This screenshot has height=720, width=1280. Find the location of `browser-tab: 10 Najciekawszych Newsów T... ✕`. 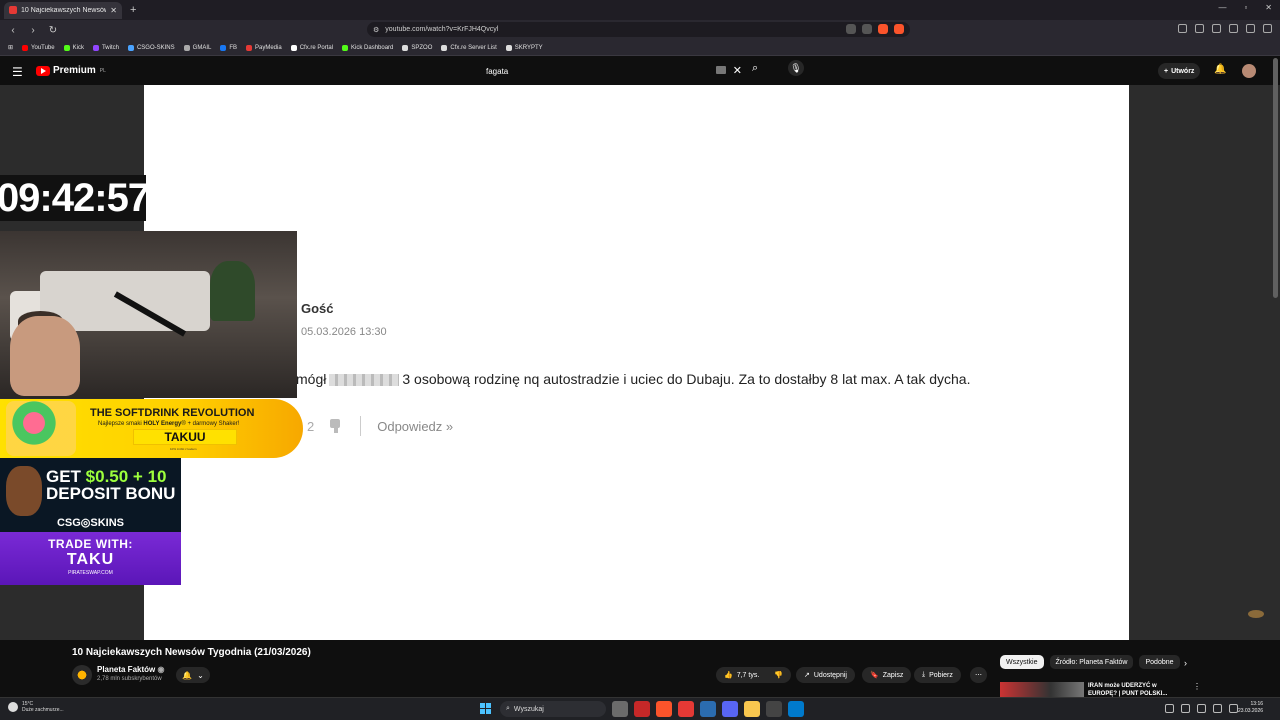

browser-tab: 10 Najciekawszych Newsów T... ✕ is located at coordinates (63, 10).